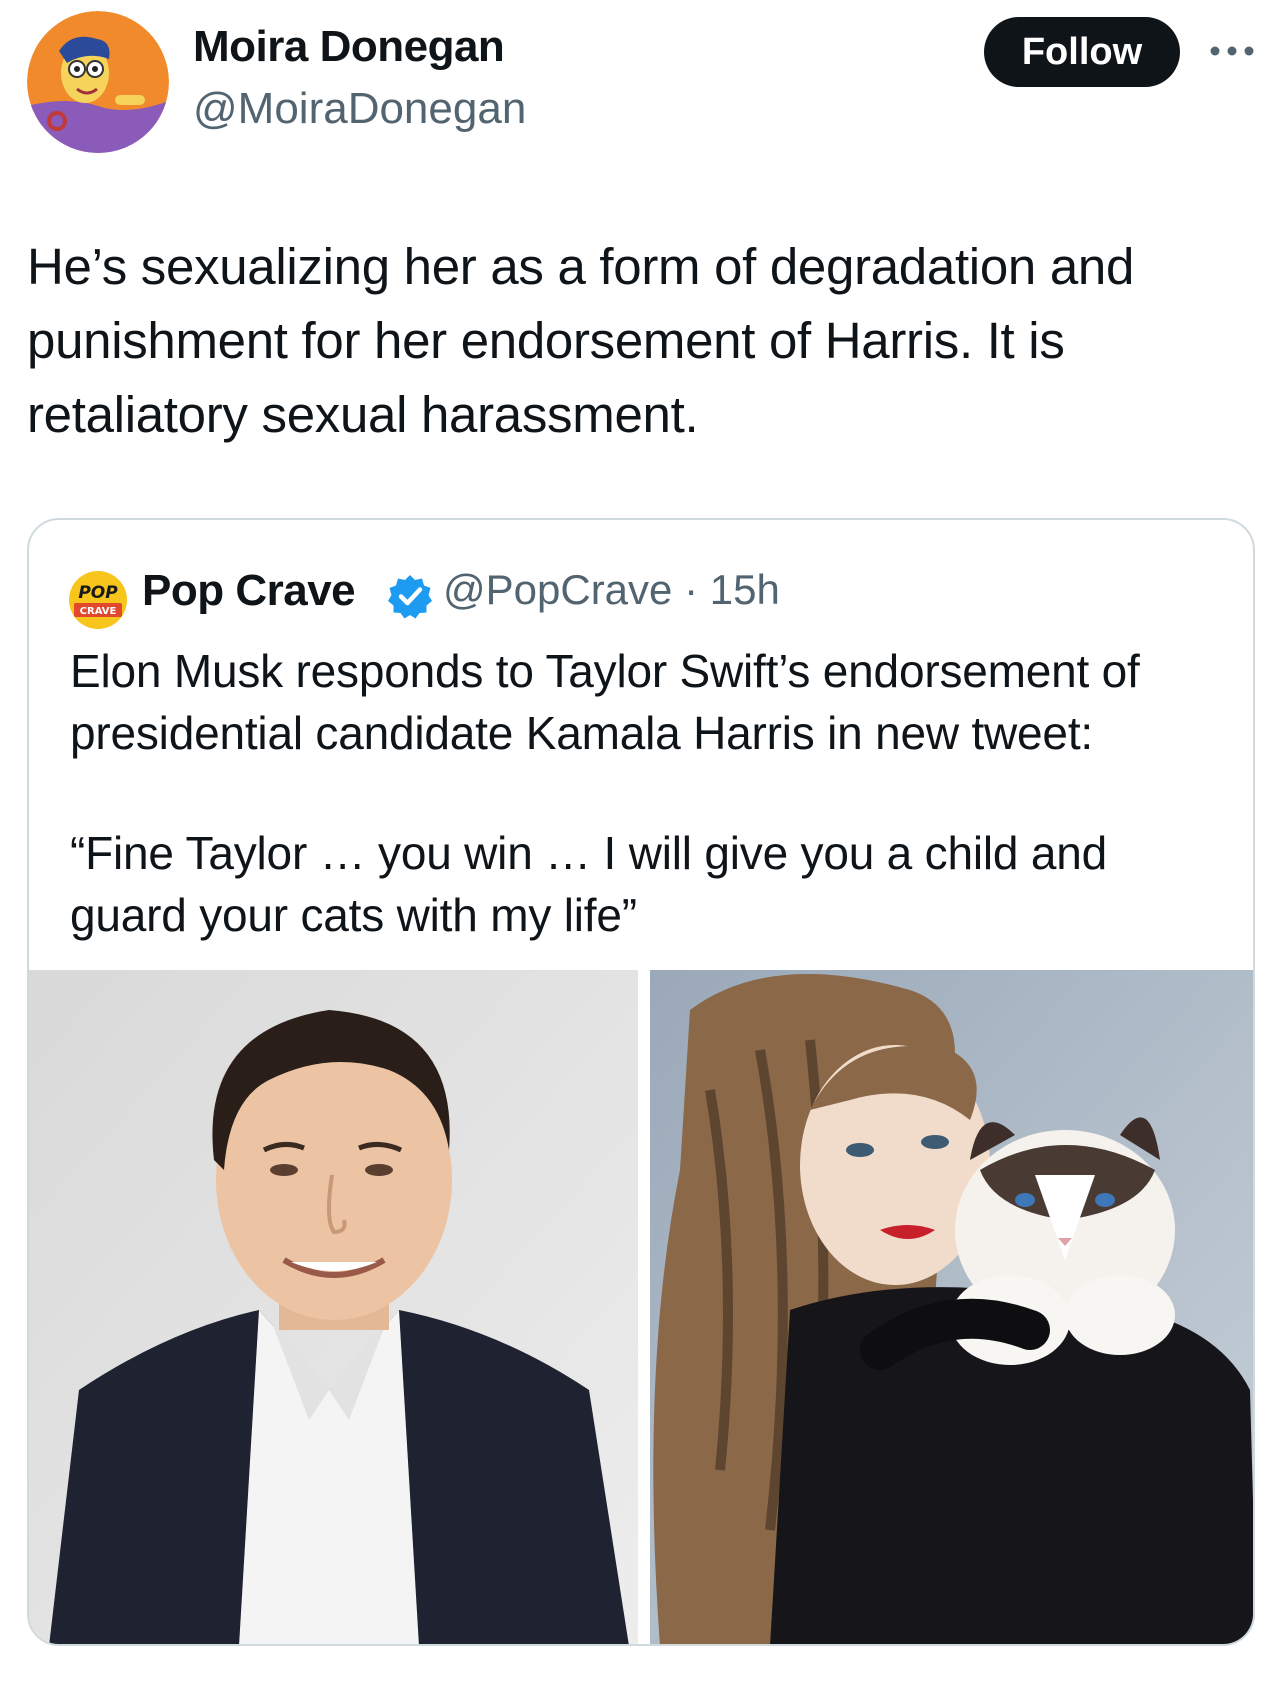 The height and width of the screenshot is (1682, 1284). What do you see at coordinates (1232, 51) in the screenshot?
I see `more-options-icon` at bounding box center [1232, 51].